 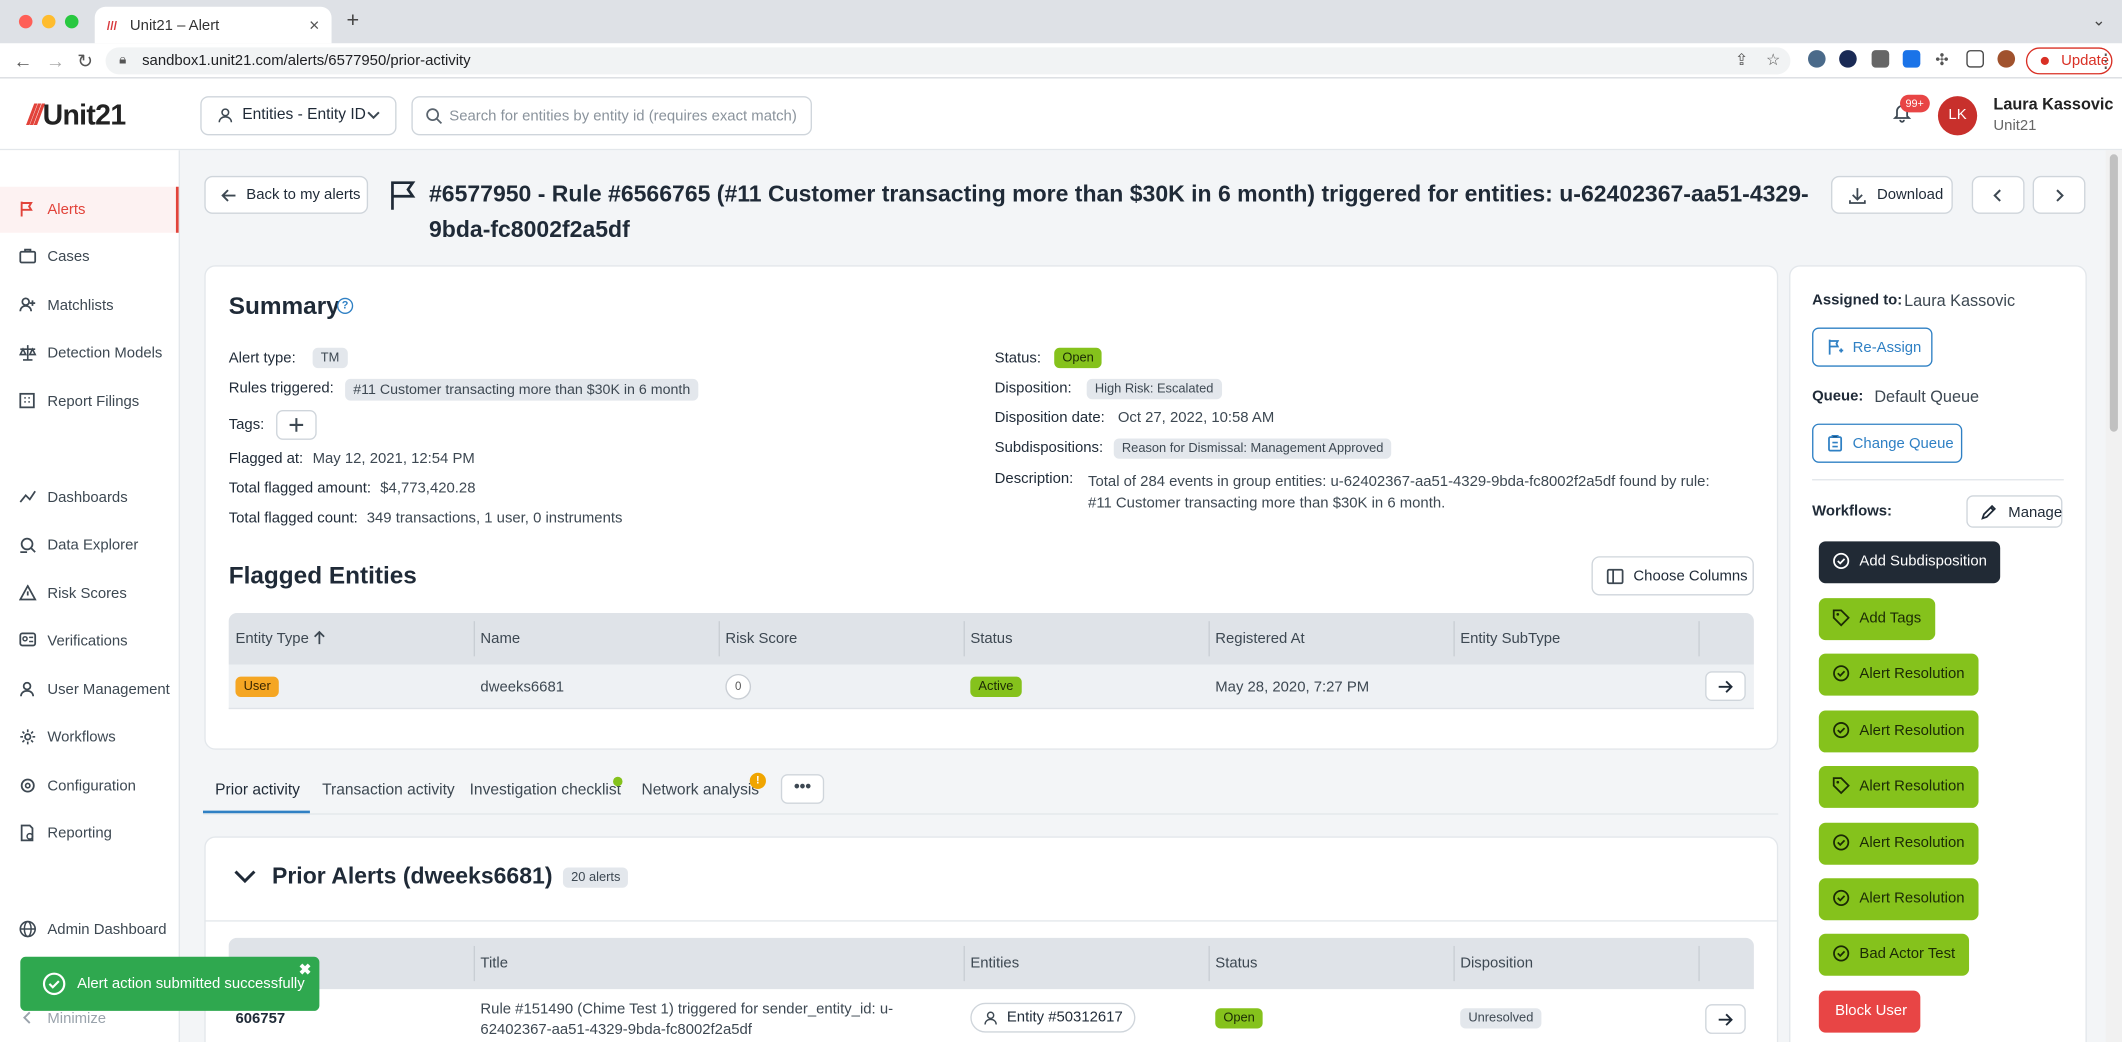 I want to click on sidebar-item-user-management: User Management, so click(x=89, y=690).